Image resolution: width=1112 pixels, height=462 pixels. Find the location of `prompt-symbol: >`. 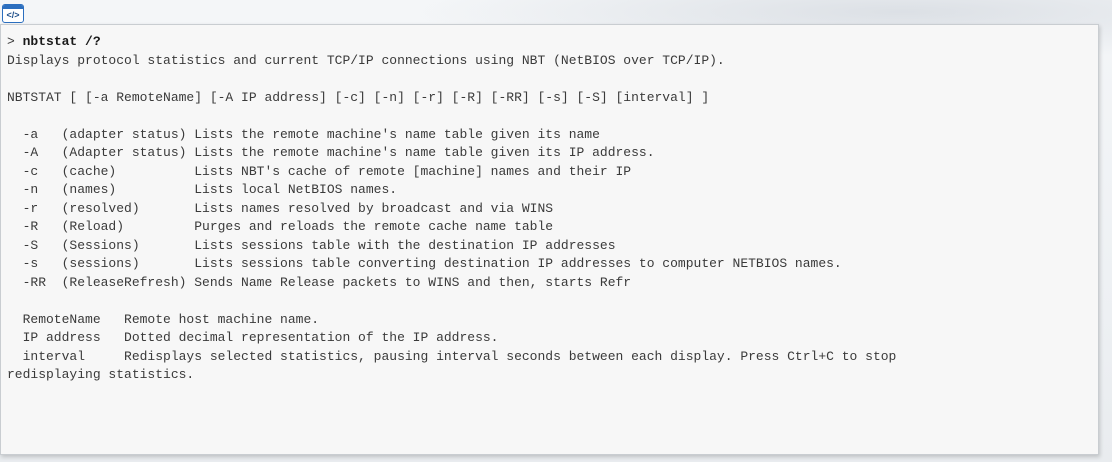

prompt-symbol: > is located at coordinates (15, 41).